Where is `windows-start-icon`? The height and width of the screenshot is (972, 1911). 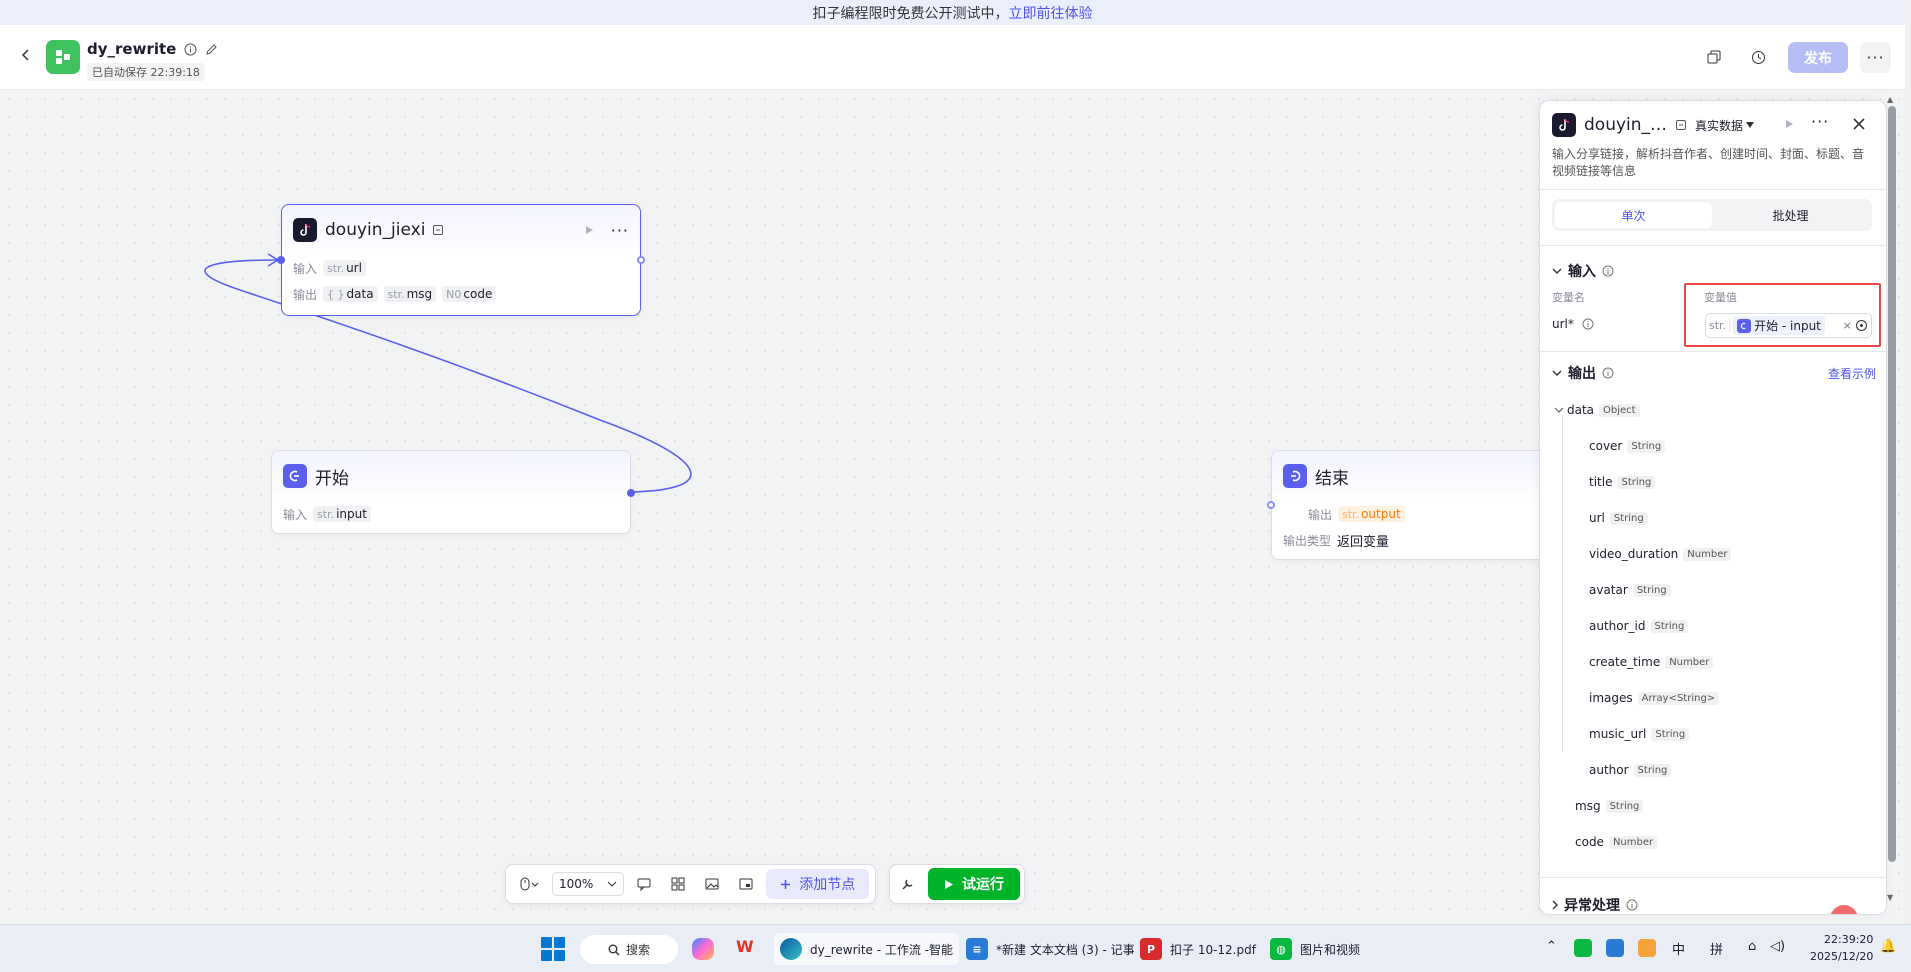
windows-start-icon is located at coordinates (553, 949).